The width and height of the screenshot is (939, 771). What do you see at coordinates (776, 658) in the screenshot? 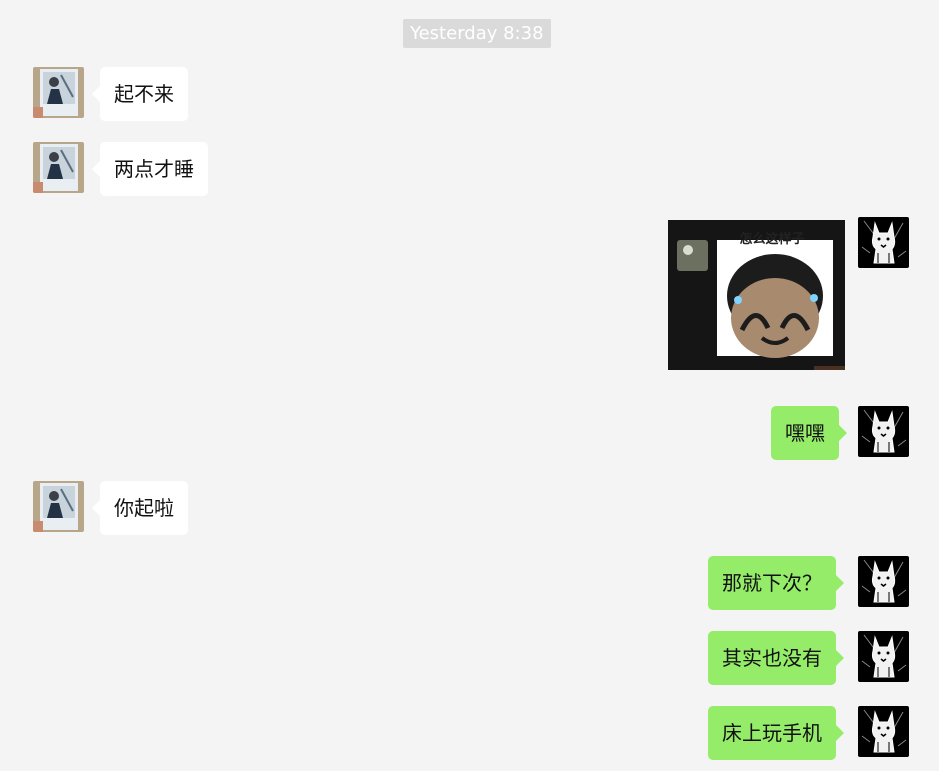
I see `message-bubble-outgoing: 其实也没有` at bounding box center [776, 658].